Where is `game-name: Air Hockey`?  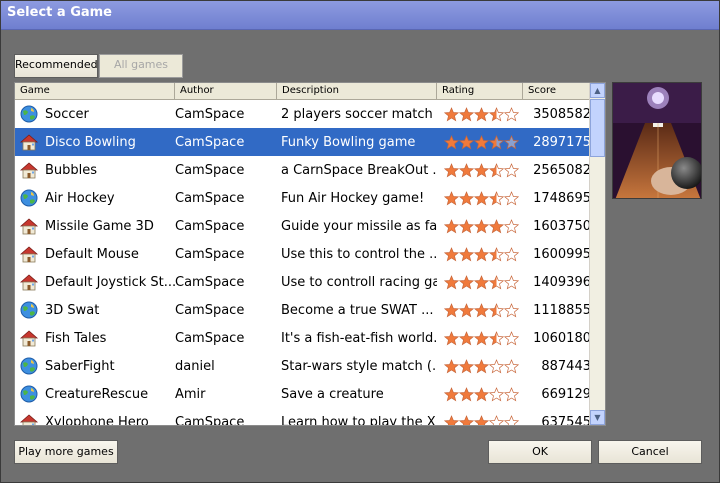
game-name: Air Hockey is located at coordinates (80, 198).